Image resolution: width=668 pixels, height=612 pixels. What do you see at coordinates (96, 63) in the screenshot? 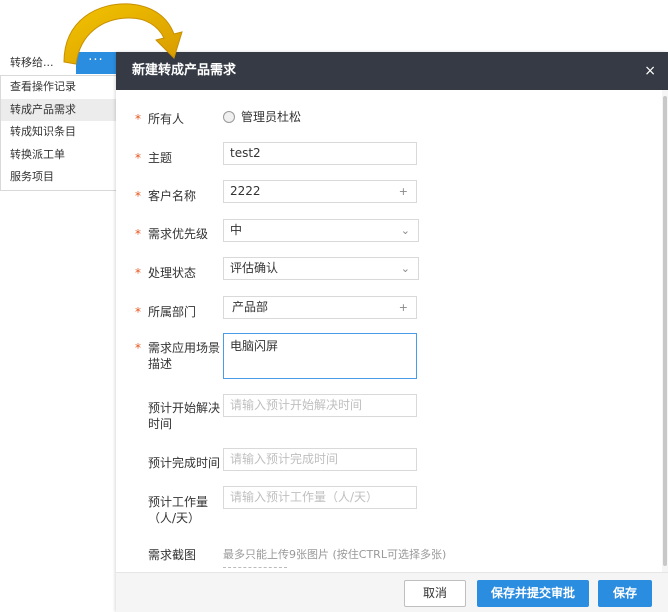
I see `more-options-button: ···` at bounding box center [96, 63].